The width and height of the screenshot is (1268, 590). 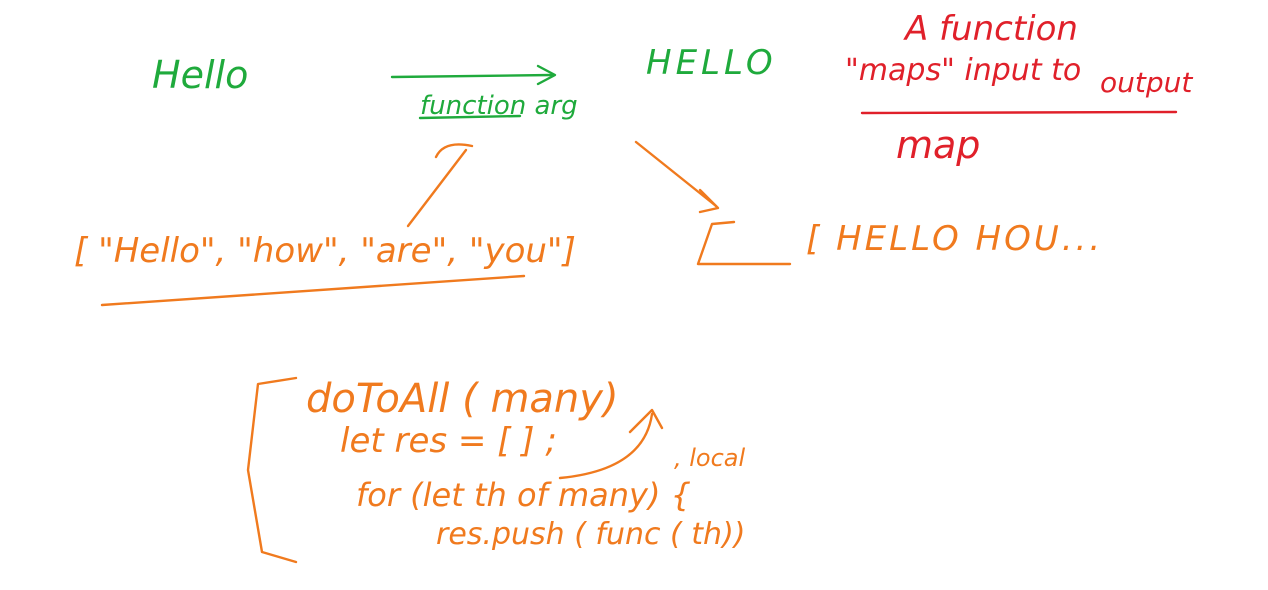 What do you see at coordinates (990, 29) in the screenshot?
I see `definition-line-1: A function` at bounding box center [990, 29].